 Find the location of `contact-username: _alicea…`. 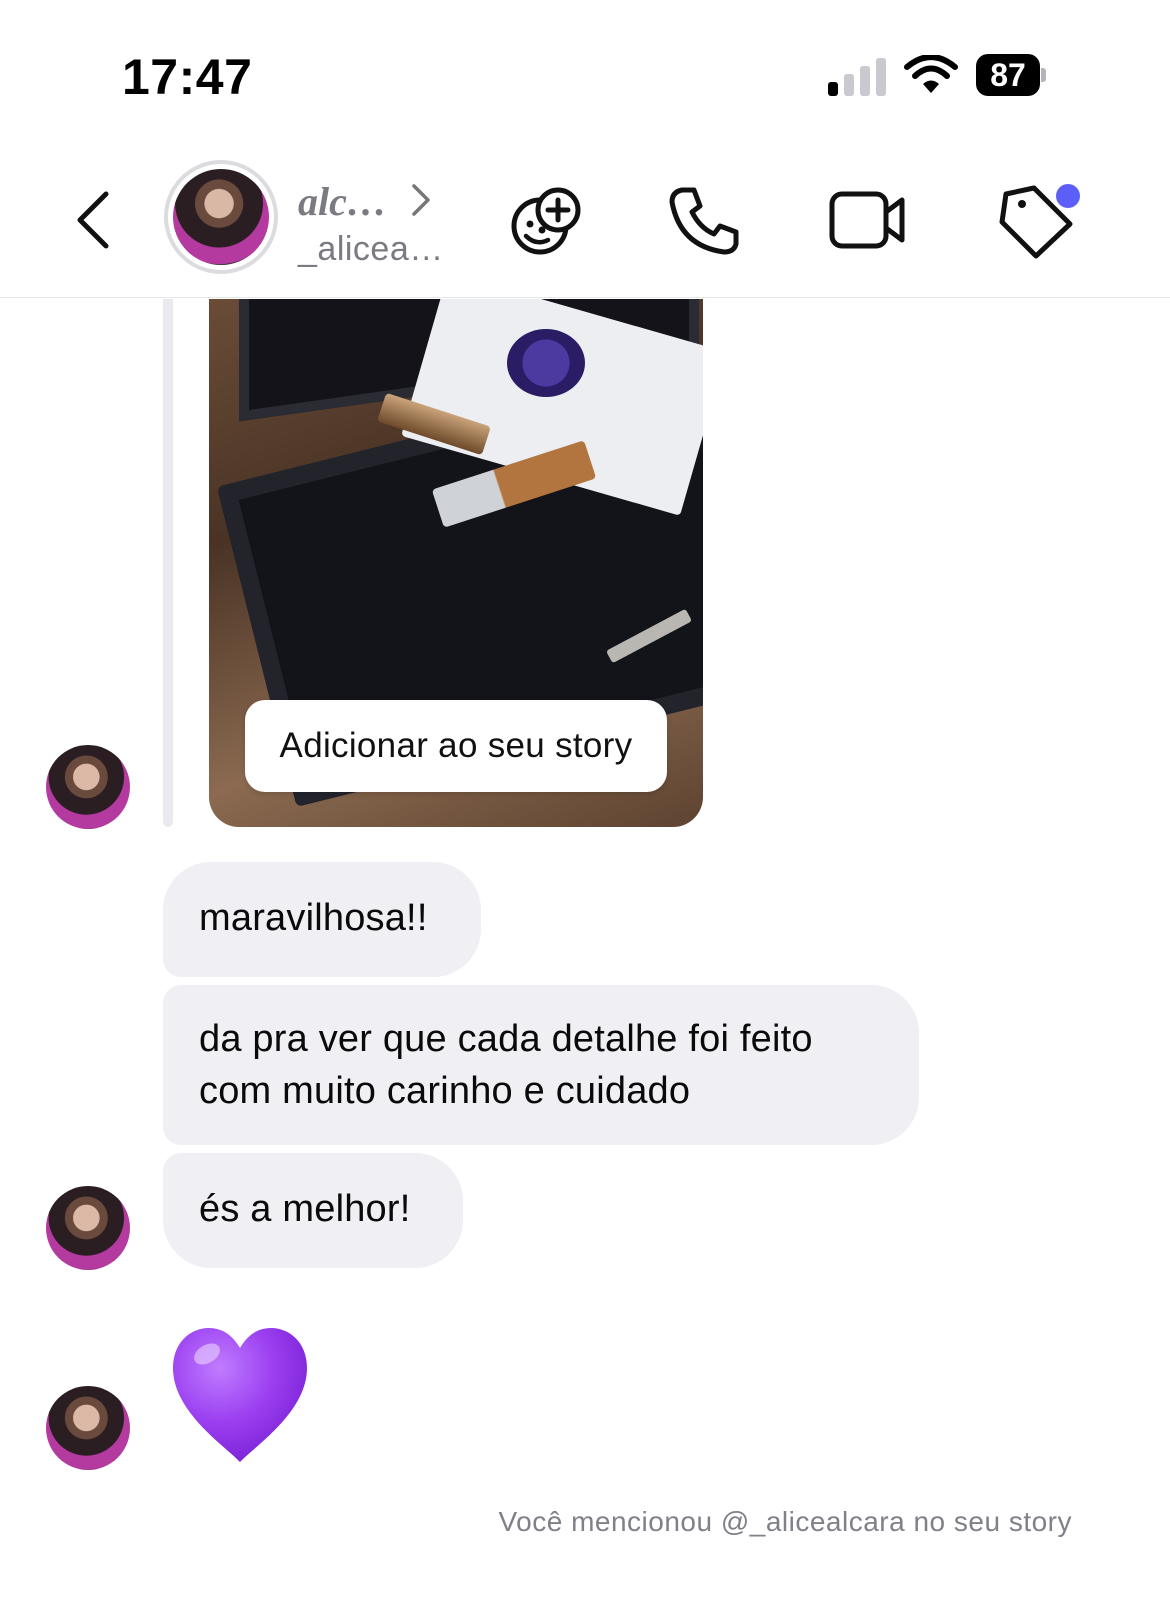

contact-username: _alicea… is located at coordinates (371, 249).